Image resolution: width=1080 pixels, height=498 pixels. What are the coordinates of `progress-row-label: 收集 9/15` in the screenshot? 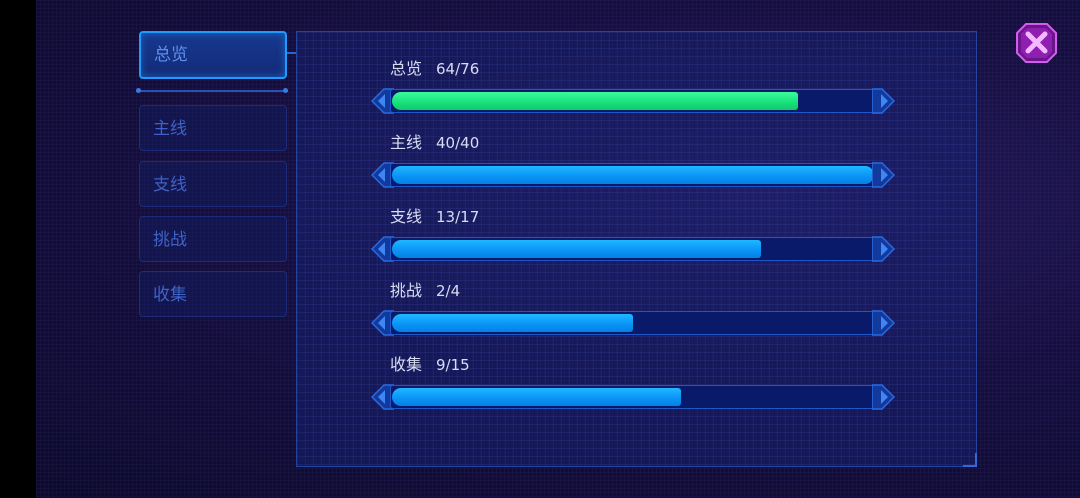 It's located at (430, 365).